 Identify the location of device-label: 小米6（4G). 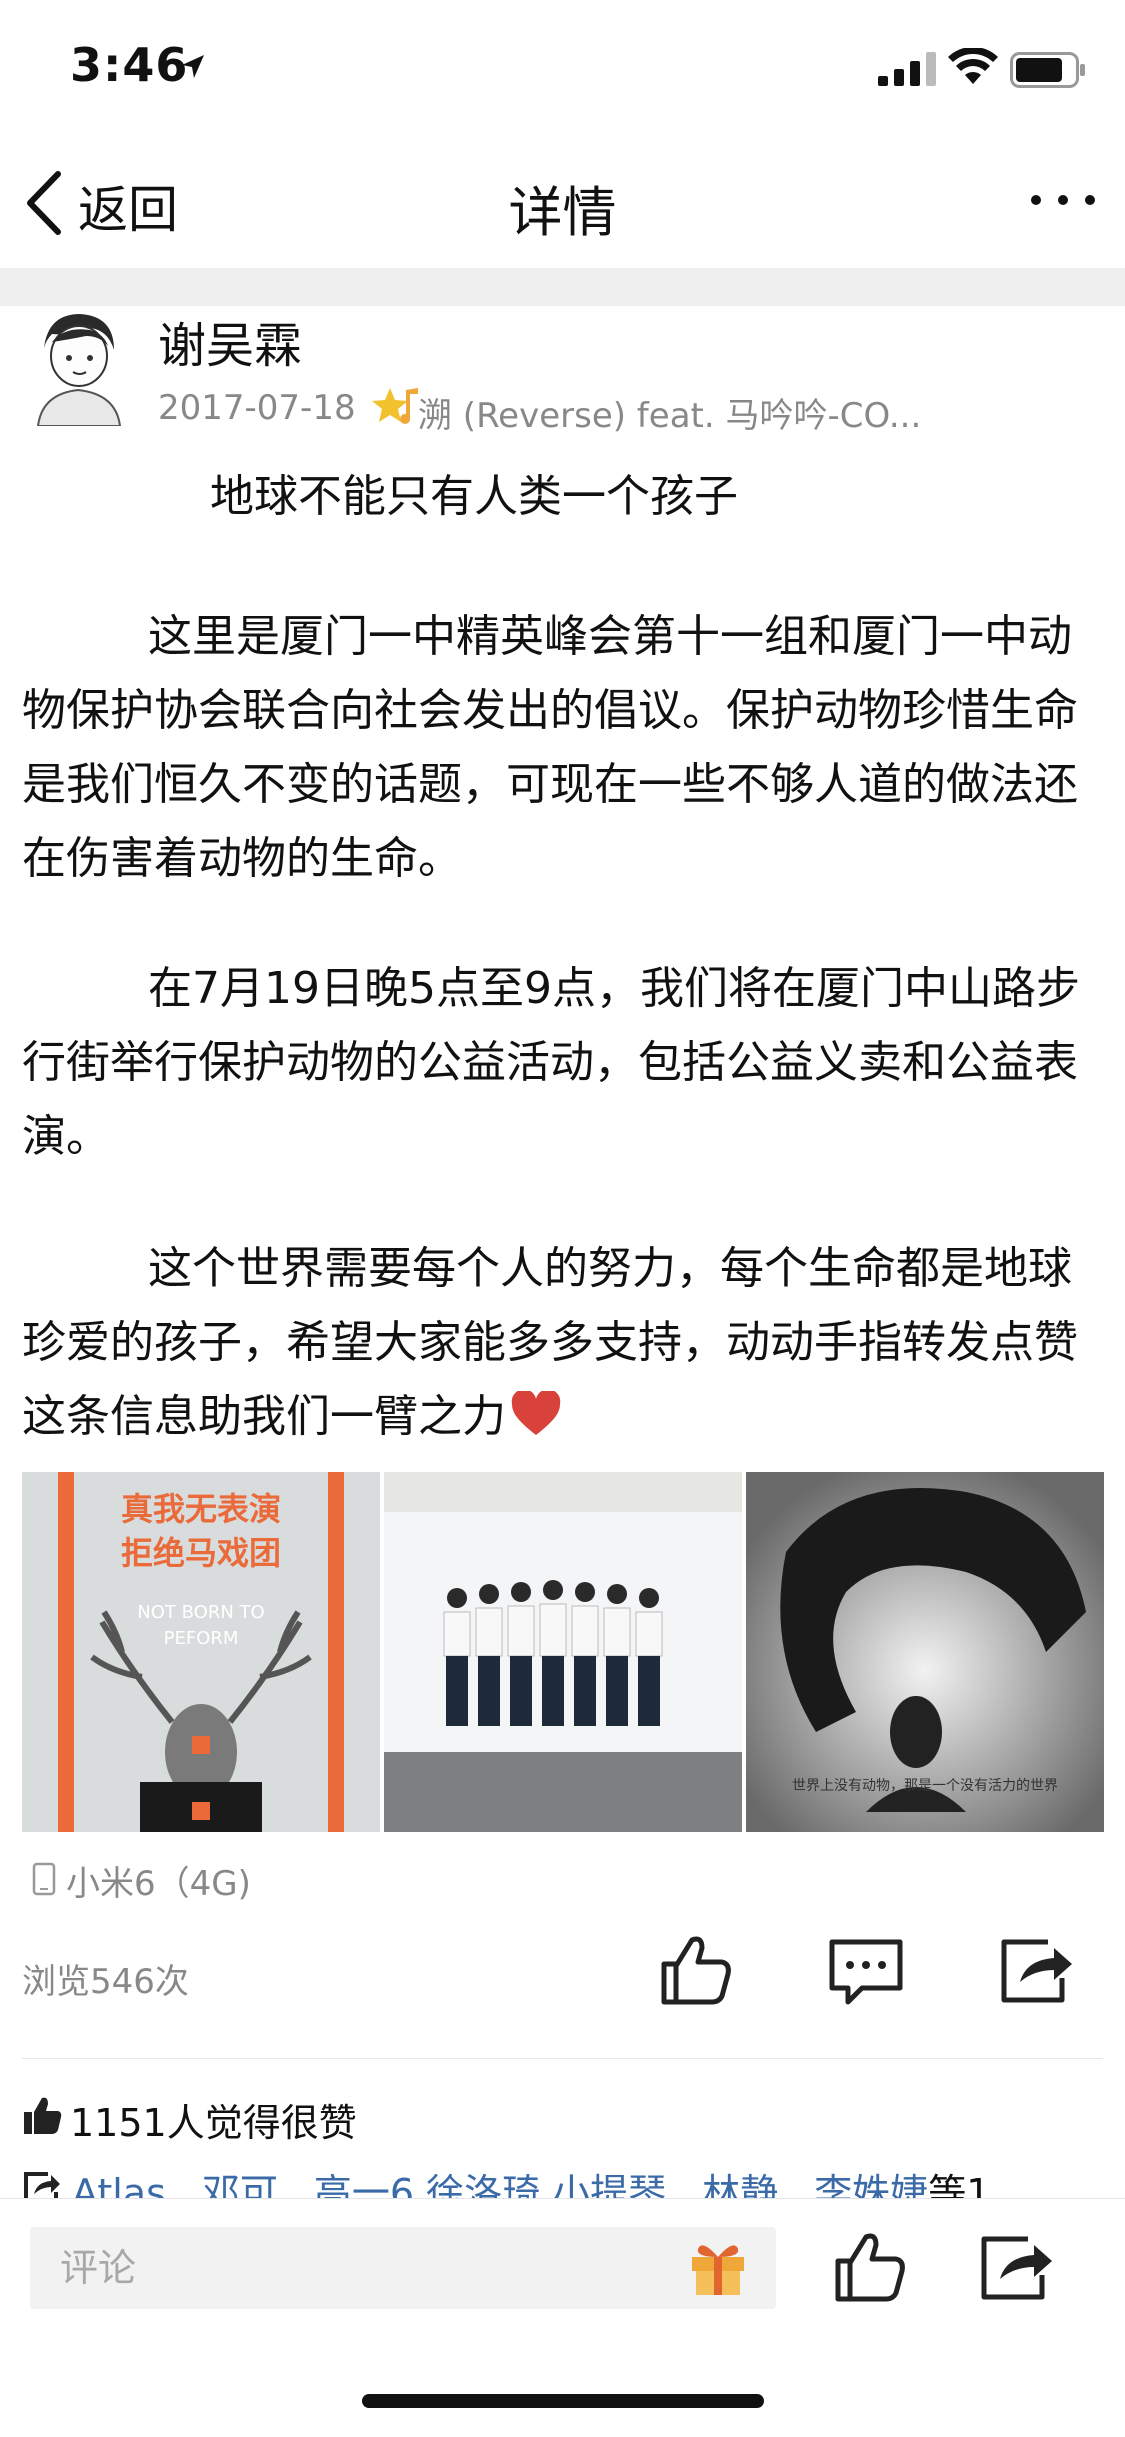
(158, 1884).